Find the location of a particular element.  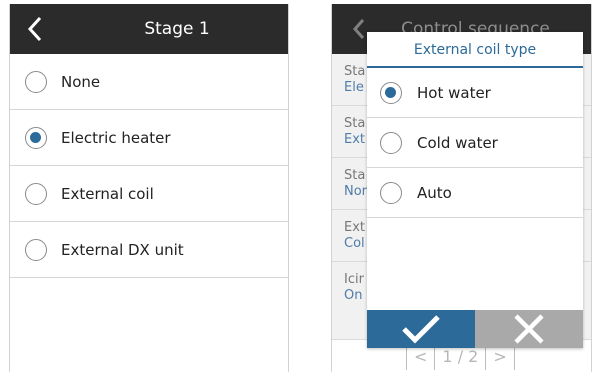

option-label: Cold water is located at coordinates (457, 143).